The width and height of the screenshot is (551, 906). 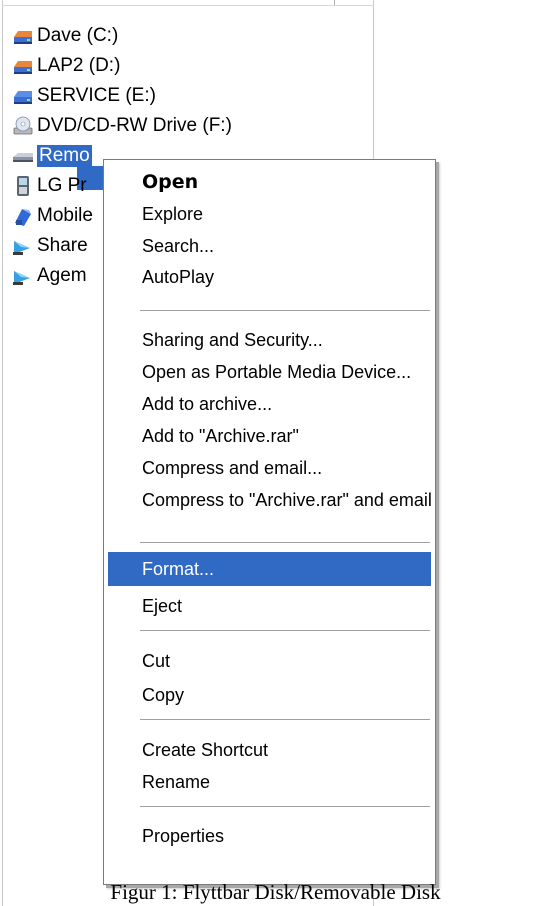 What do you see at coordinates (269, 277) in the screenshot?
I see `menu-item-autoplay: AutoPlay` at bounding box center [269, 277].